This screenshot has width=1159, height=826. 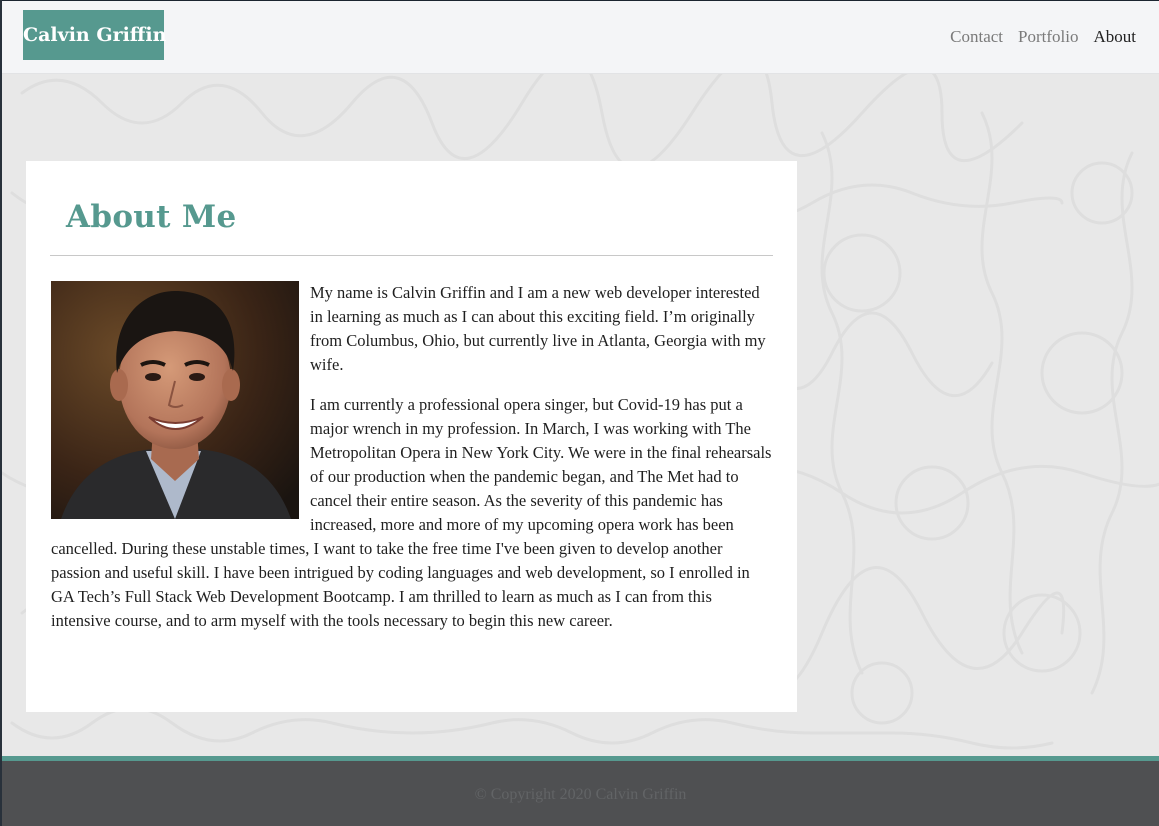 I want to click on nav-link-about: About, so click(x=1115, y=37).